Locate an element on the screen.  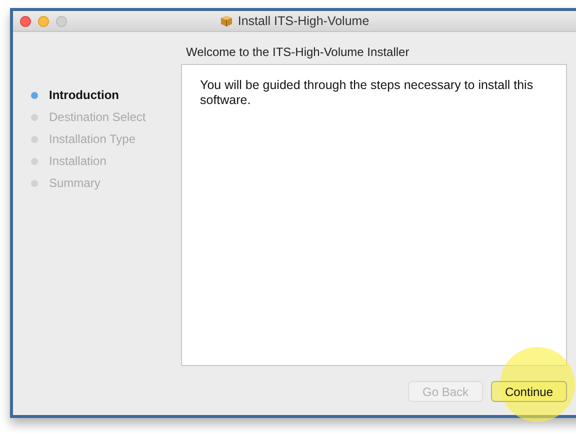
step-label: Introduction is located at coordinates (84, 95).